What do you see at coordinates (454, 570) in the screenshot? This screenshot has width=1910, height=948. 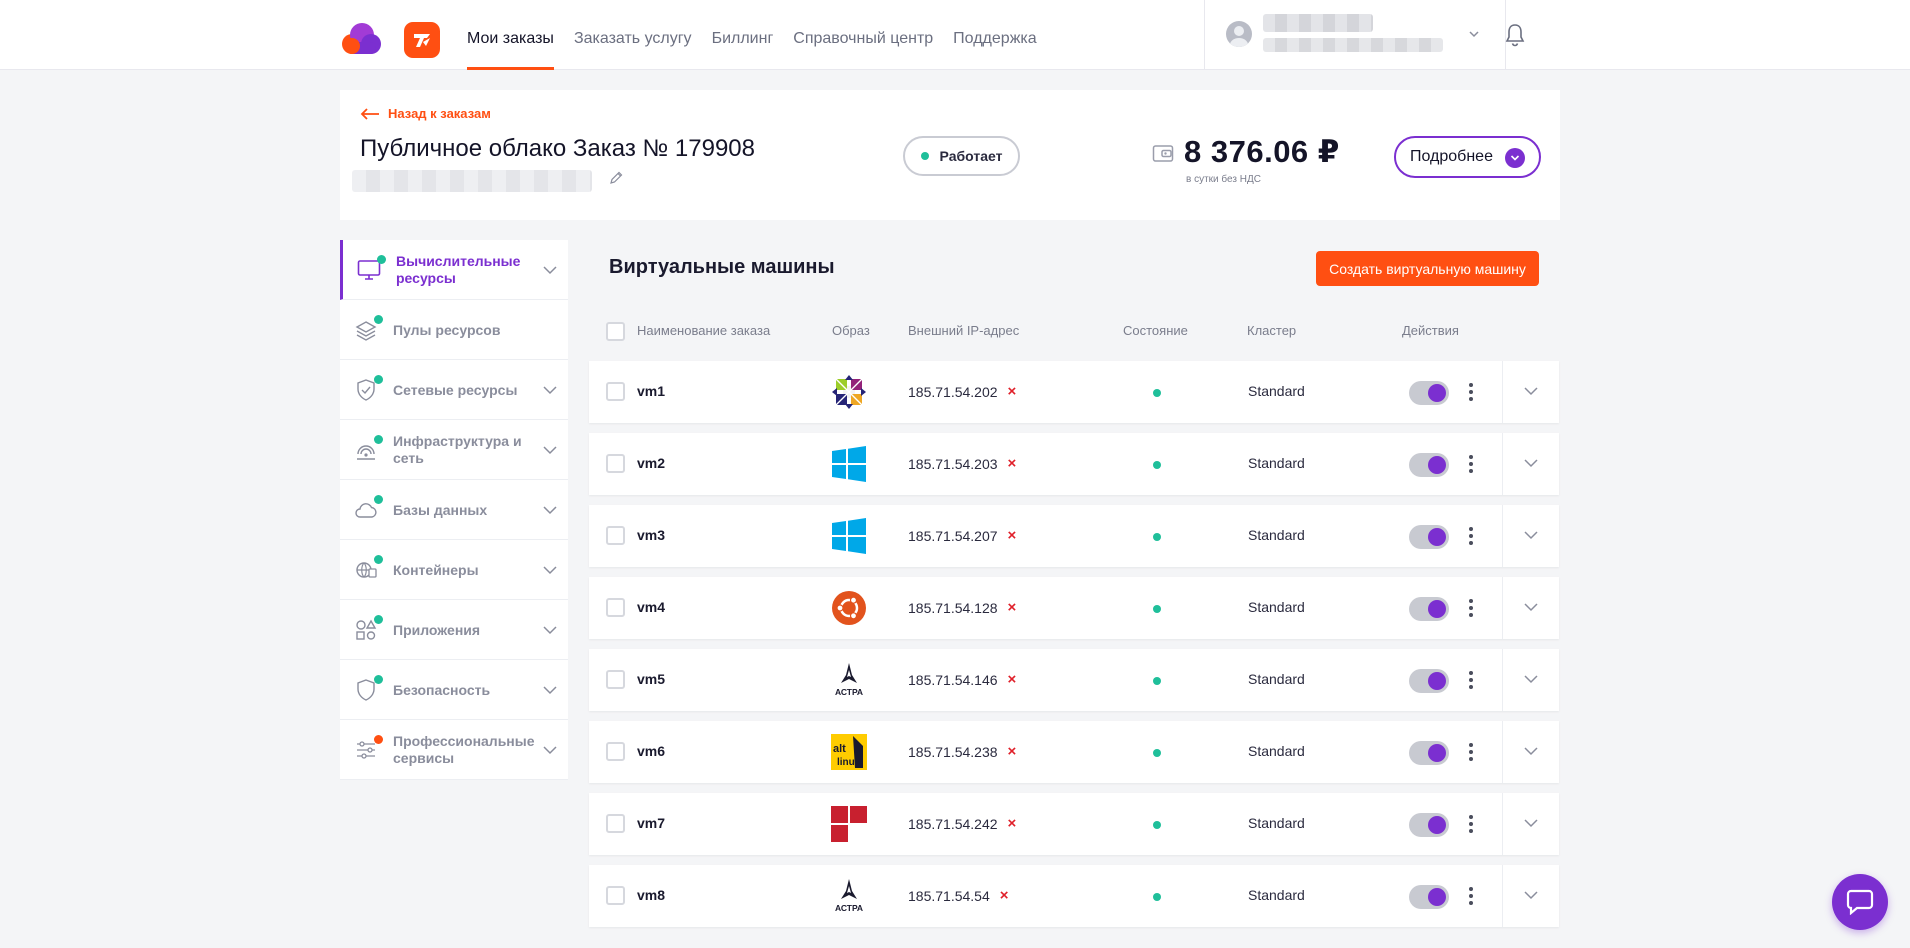 I see `sidebar-item-containers: Контейнеры` at bounding box center [454, 570].